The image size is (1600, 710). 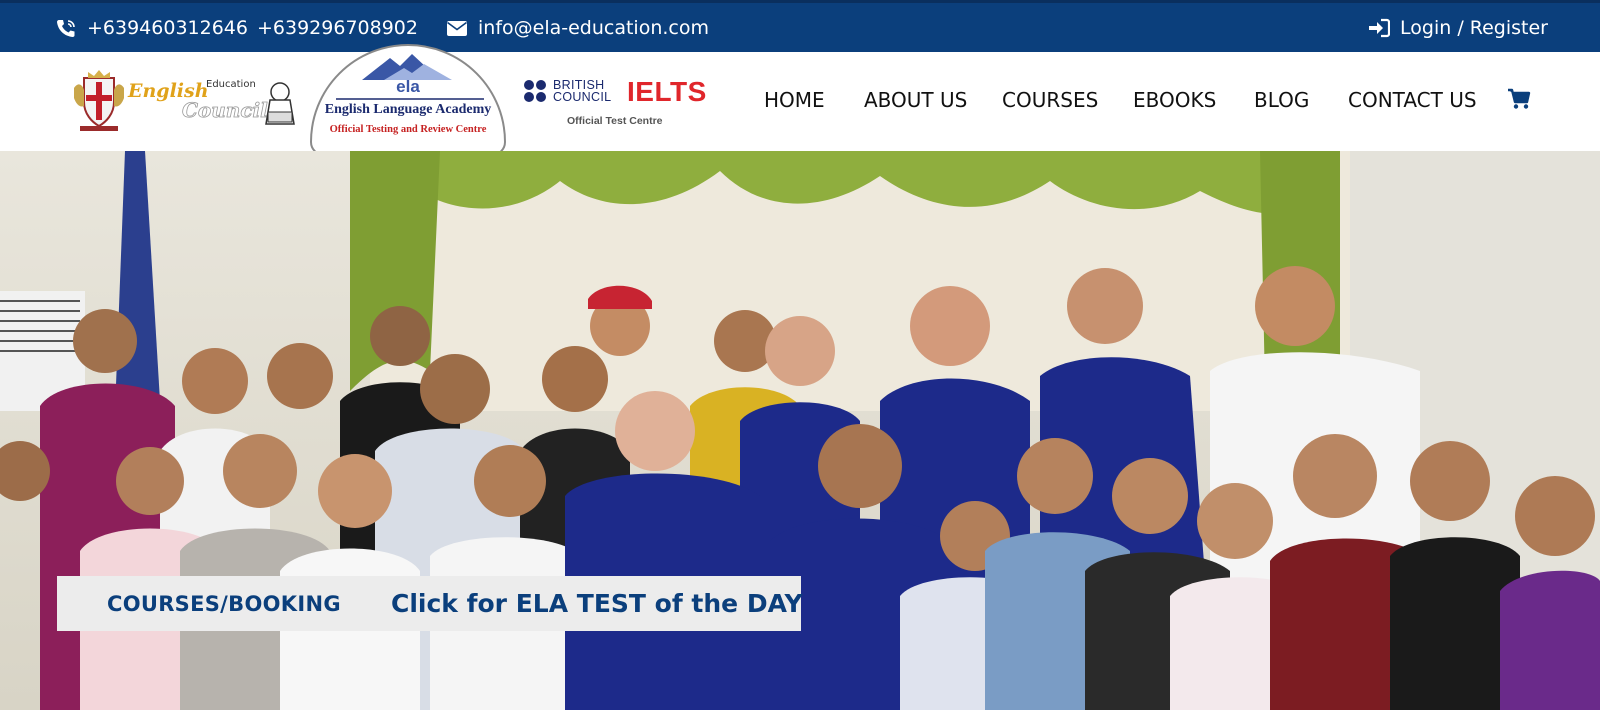 I want to click on education-badge: Education, so click(x=231, y=84).